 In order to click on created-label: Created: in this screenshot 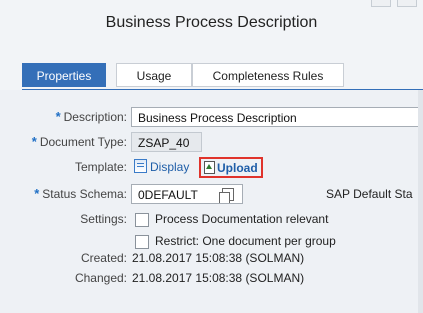, I will do `click(103, 258)`.